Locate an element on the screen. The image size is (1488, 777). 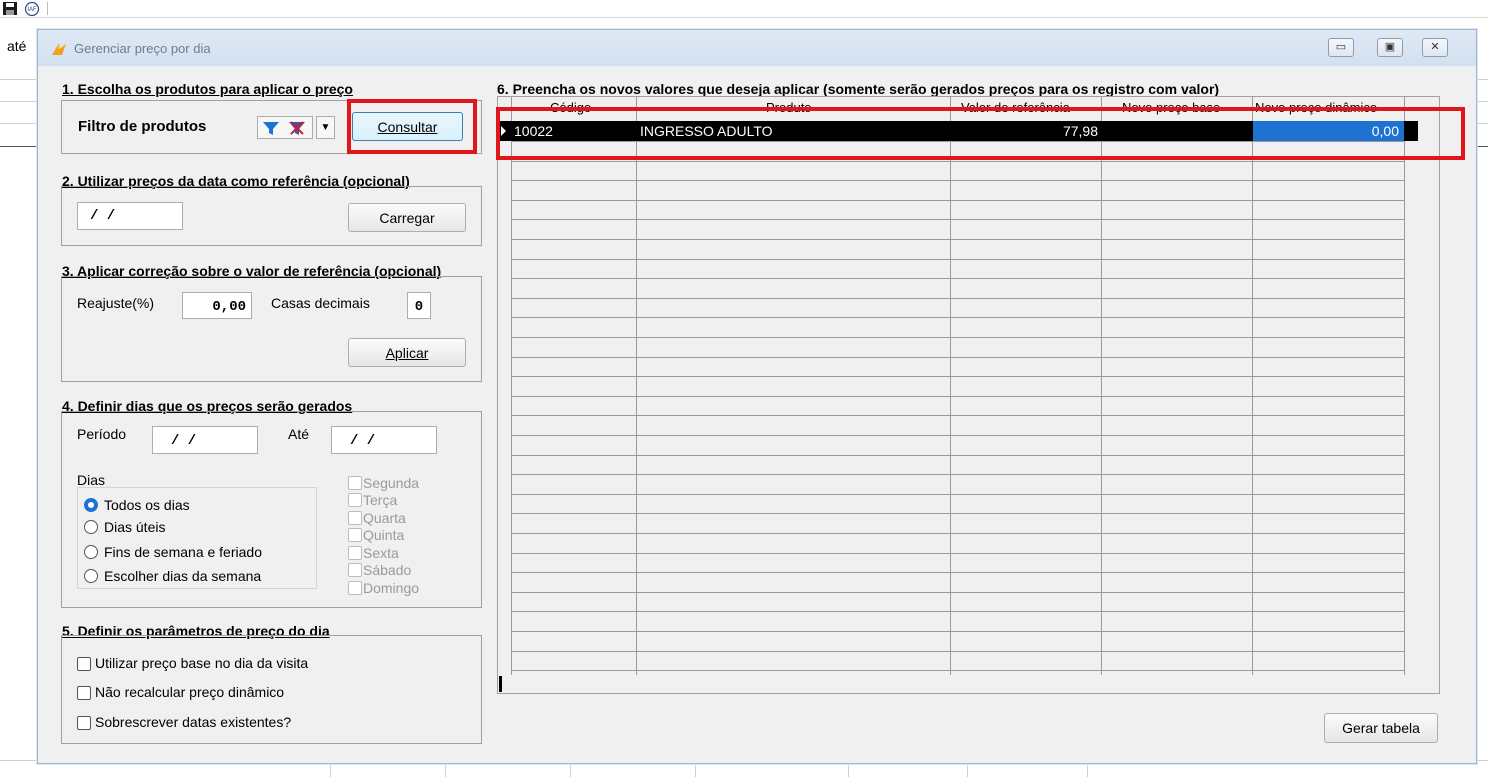
minimize-button: ▭ is located at coordinates (1341, 47).